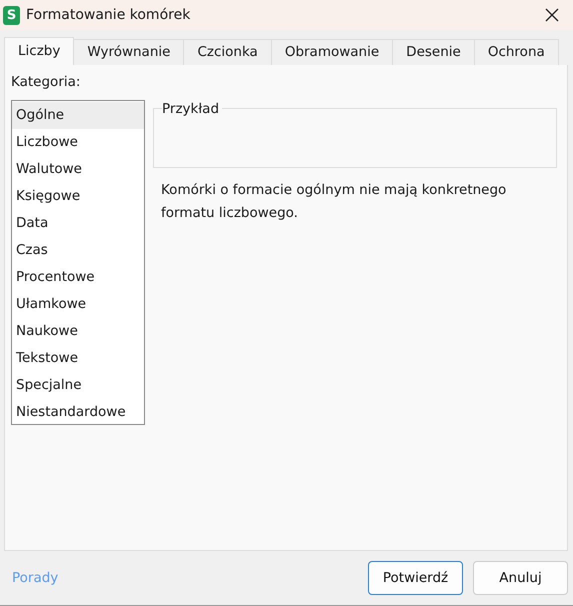 The image size is (573, 606). Describe the element at coordinates (415, 578) in the screenshot. I see `confirm-button: Potwierdź` at that location.